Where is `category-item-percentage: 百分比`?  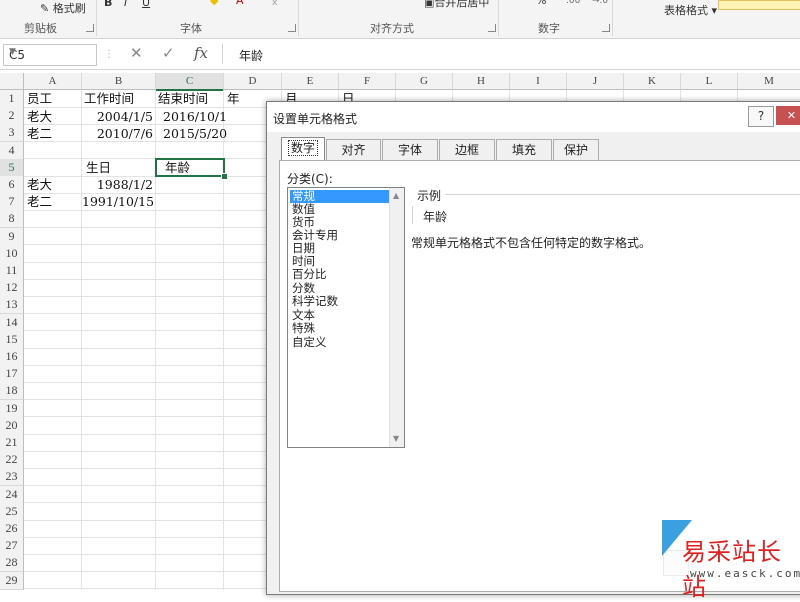 category-item-percentage: 百分比 is located at coordinates (339, 274).